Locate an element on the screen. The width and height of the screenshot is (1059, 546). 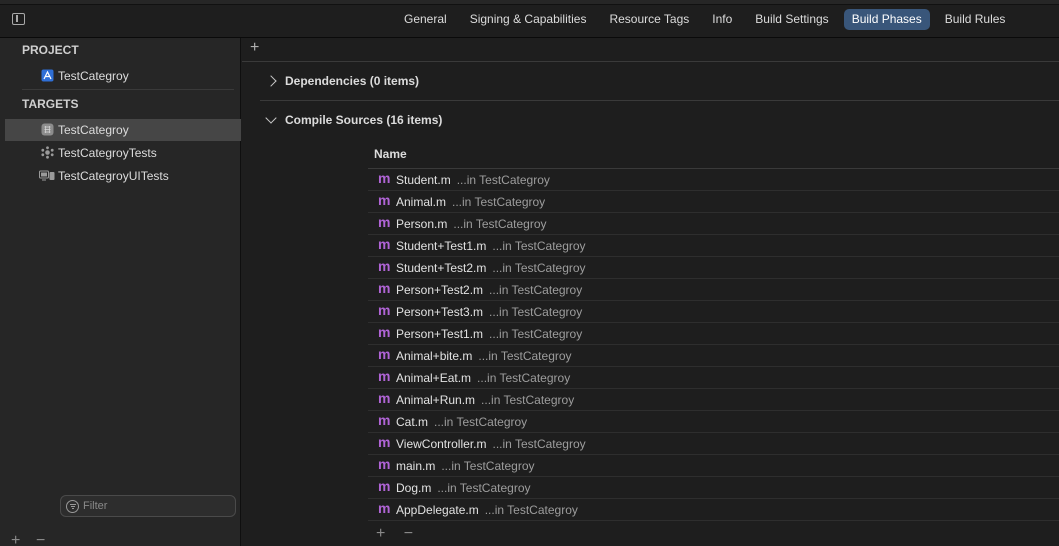
target-app-label: TestCategroy is located at coordinates (93, 130).